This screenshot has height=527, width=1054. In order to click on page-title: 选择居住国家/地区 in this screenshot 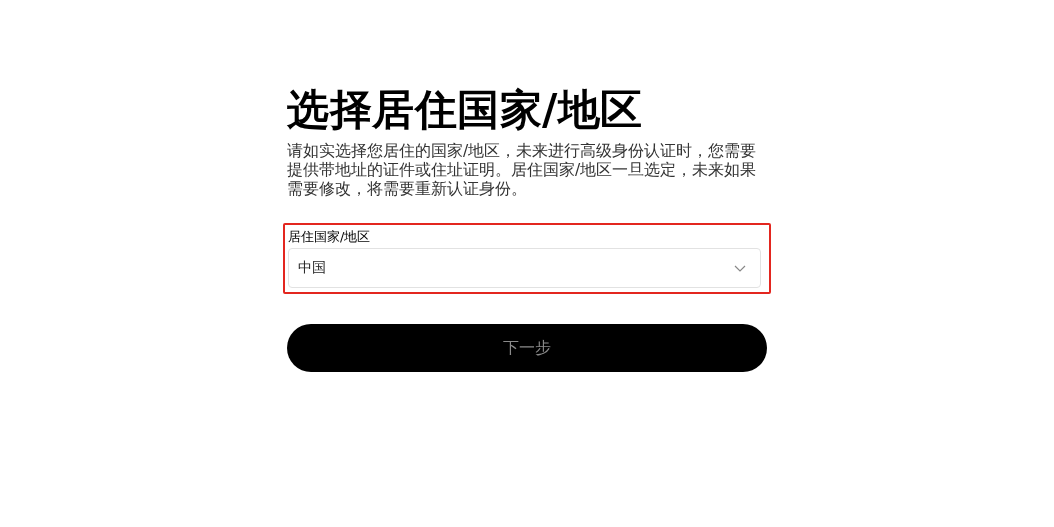, I will do `click(465, 110)`.